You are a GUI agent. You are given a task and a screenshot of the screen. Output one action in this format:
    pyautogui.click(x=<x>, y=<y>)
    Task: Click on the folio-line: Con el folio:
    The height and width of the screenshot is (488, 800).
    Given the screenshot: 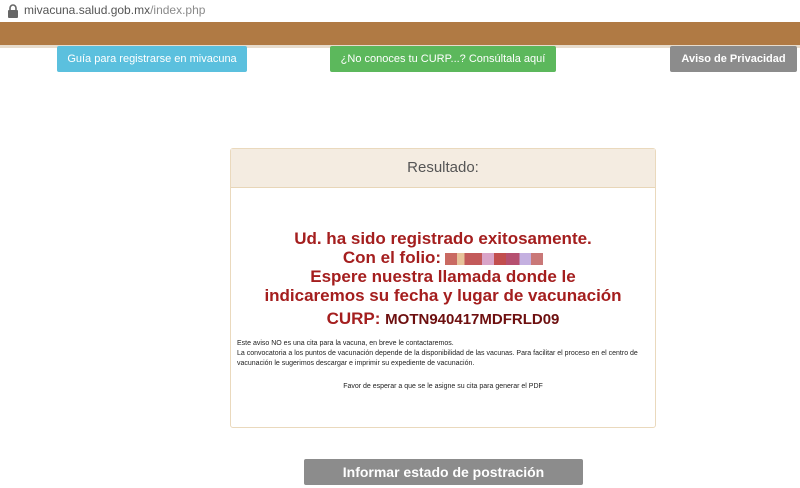 What is the action you would take?
    pyautogui.click(x=443, y=258)
    